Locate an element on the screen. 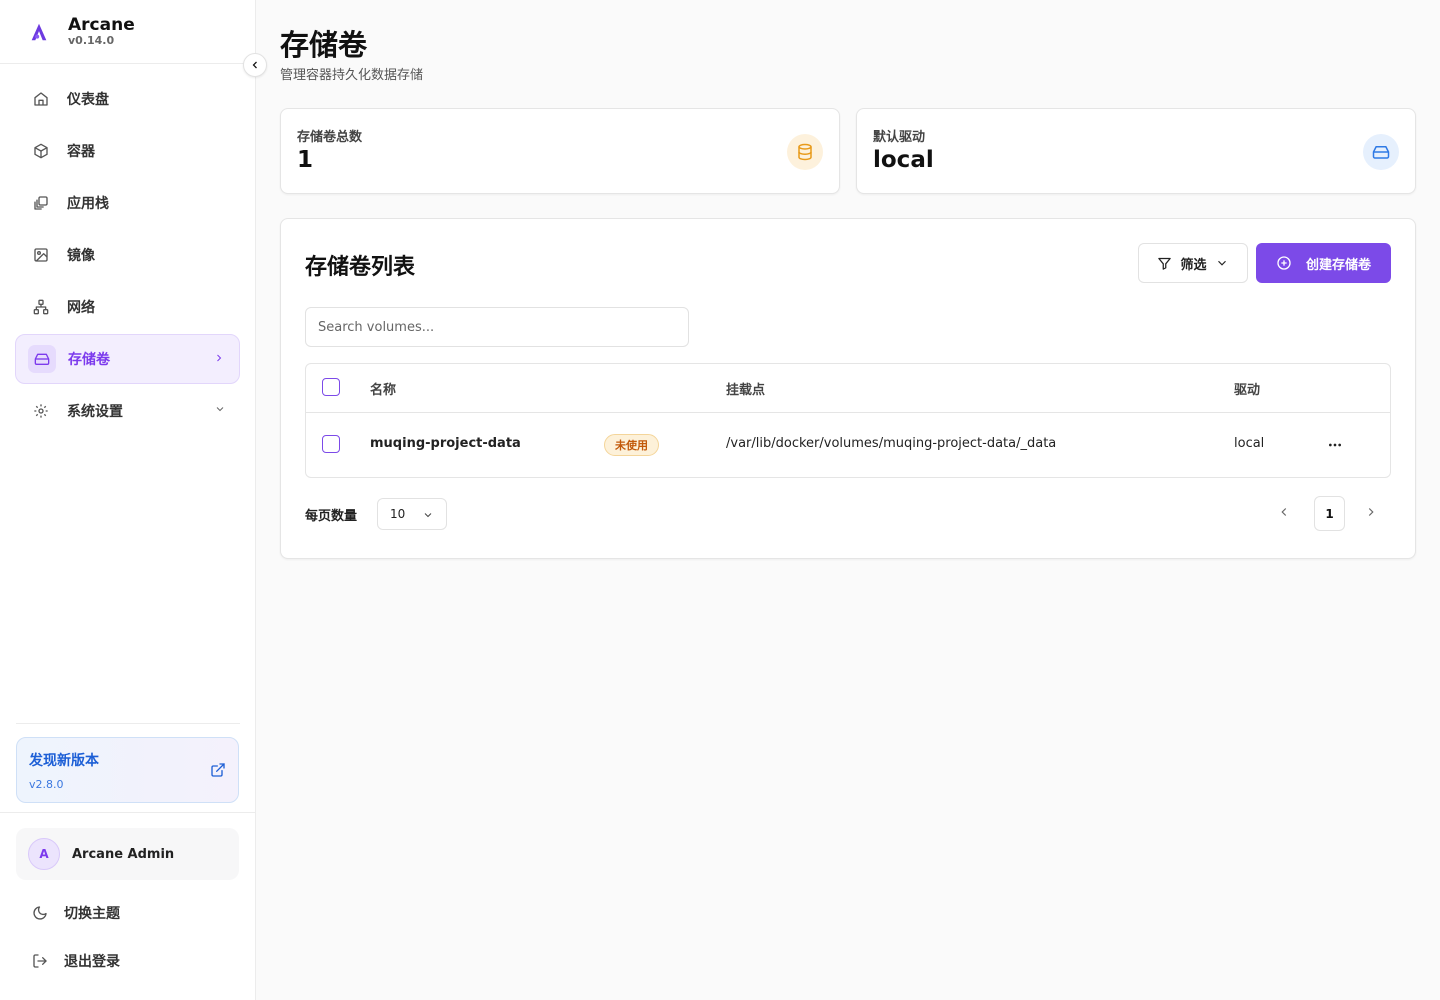 The height and width of the screenshot is (1000, 1440). chevron-left-icon is located at coordinates (254, 65).